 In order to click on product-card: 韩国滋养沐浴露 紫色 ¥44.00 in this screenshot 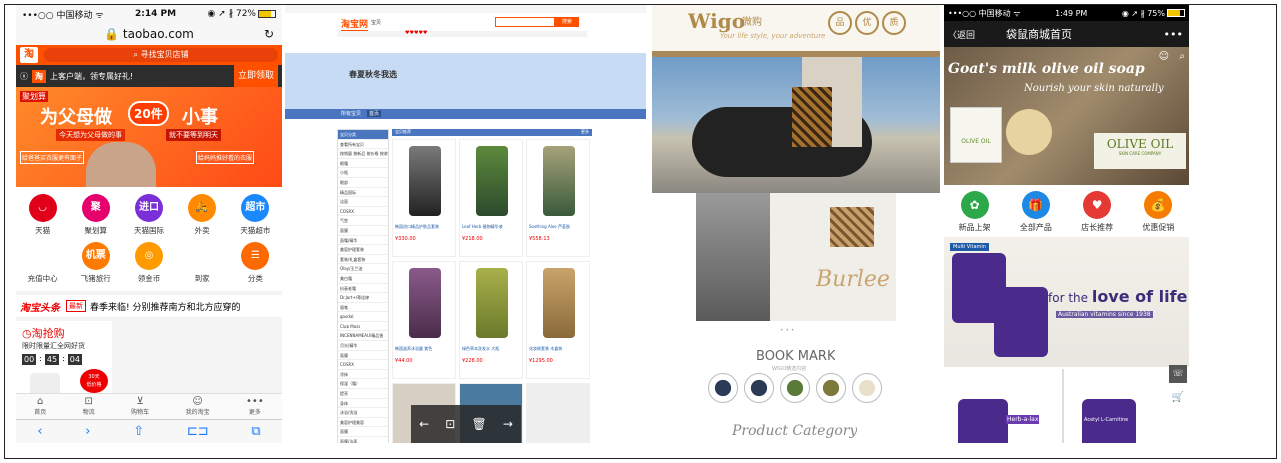, I will do `click(424, 320)`.